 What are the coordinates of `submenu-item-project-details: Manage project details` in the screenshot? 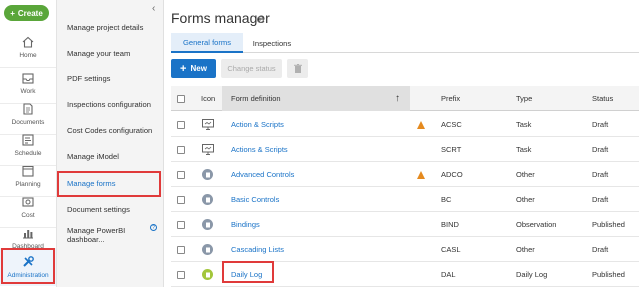 It's located at (110, 27).